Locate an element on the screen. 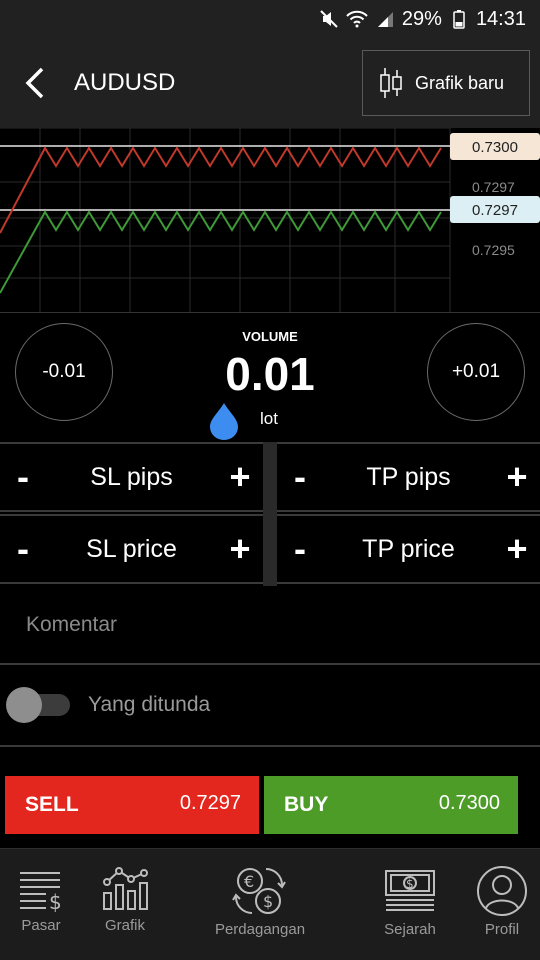 This screenshot has height=960, width=540. nav-item-market: $ Pasar is located at coordinates (41, 904).